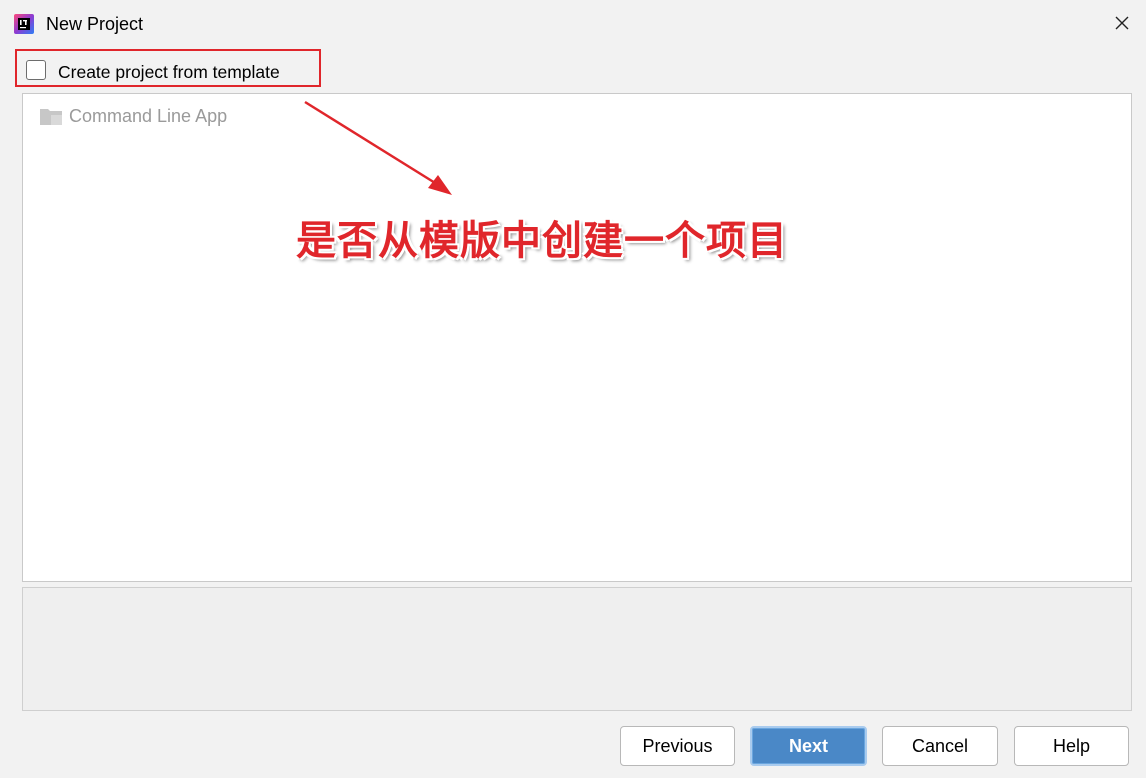  What do you see at coordinates (95, 24) in the screenshot?
I see `window-title: New Project` at bounding box center [95, 24].